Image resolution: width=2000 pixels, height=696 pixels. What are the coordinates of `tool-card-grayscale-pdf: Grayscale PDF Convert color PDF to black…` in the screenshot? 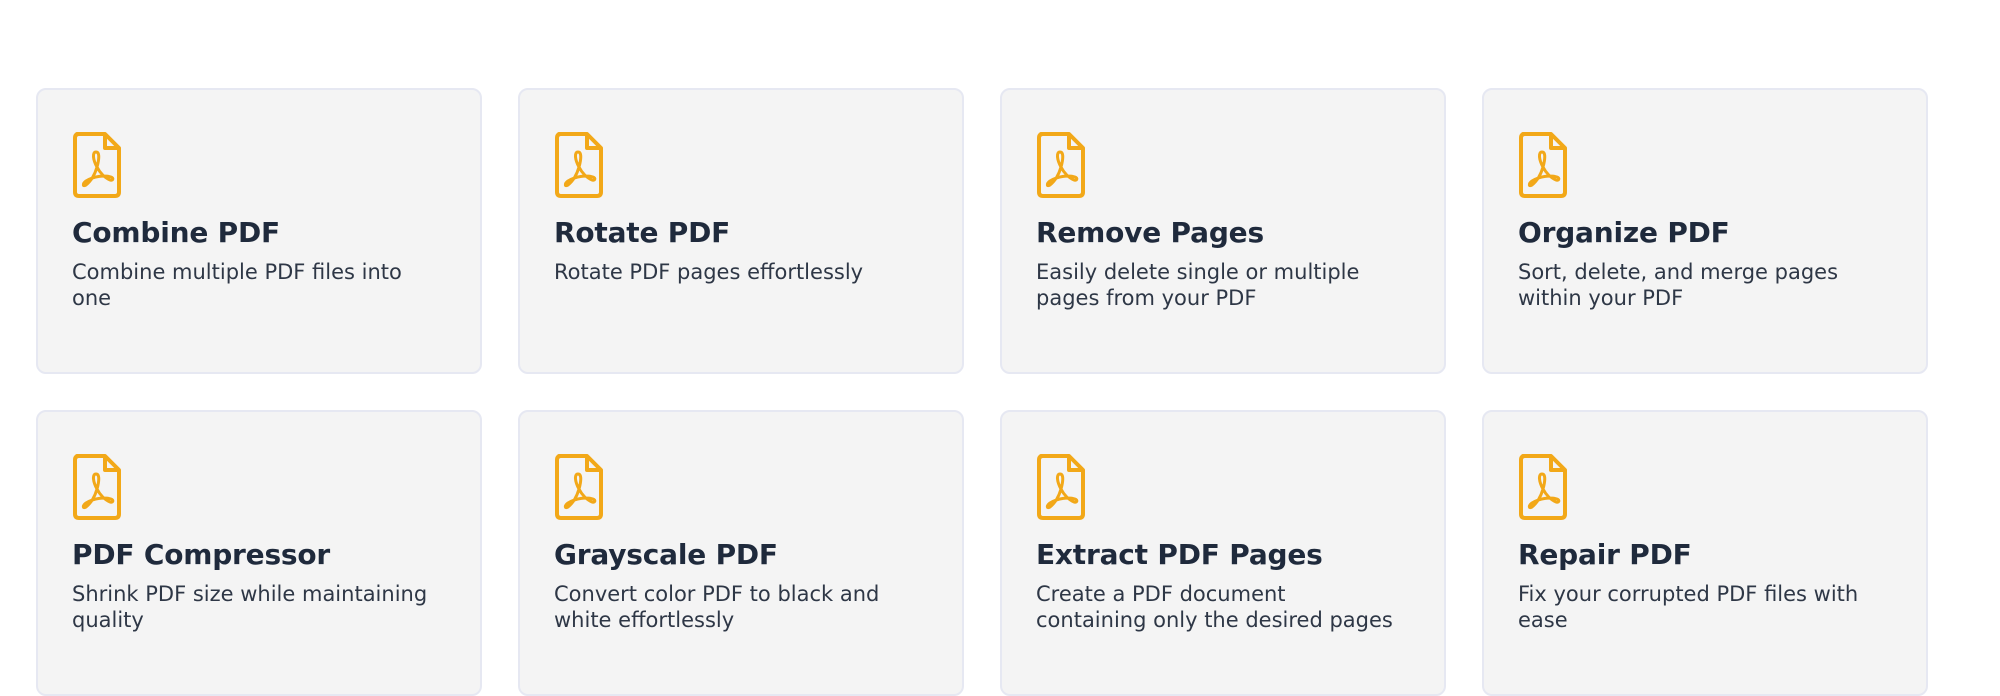 It's located at (741, 553).